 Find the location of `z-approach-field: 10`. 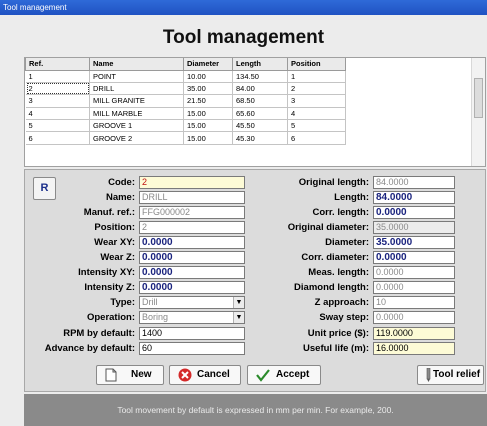

z-approach-field: 10 is located at coordinates (414, 302).